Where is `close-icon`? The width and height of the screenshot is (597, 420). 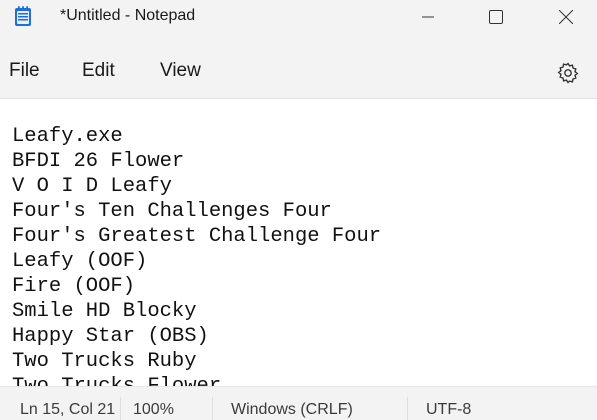 close-icon is located at coordinates (566, 16).